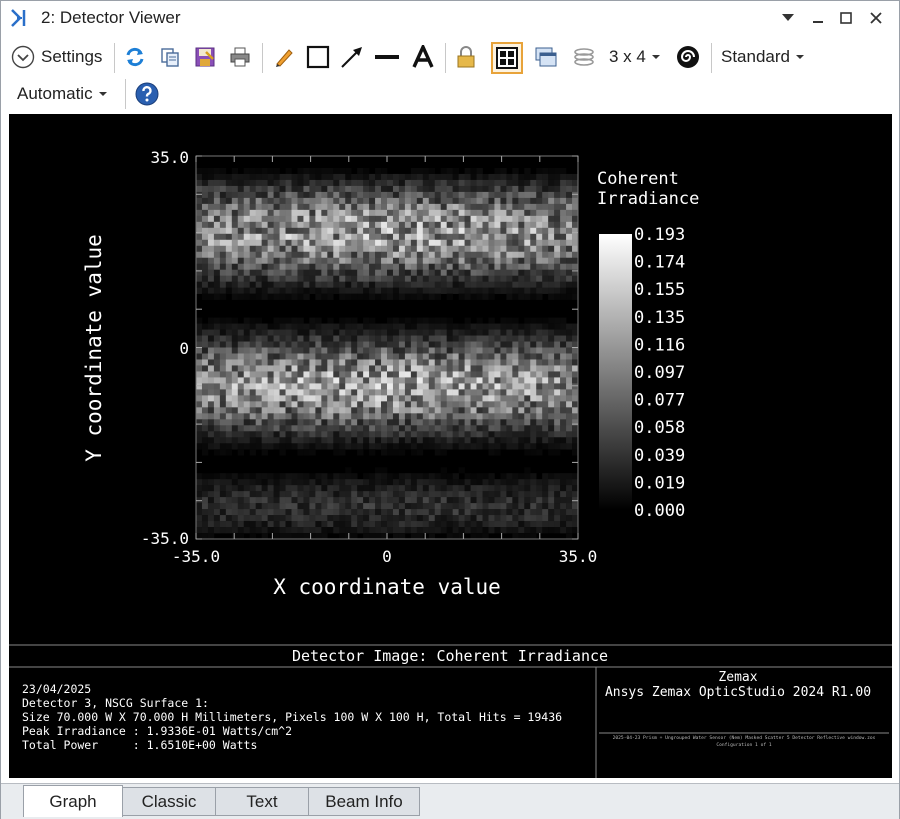 The image size is (900, 819). I want to click on settings-button: Settings, so click(56, 57).